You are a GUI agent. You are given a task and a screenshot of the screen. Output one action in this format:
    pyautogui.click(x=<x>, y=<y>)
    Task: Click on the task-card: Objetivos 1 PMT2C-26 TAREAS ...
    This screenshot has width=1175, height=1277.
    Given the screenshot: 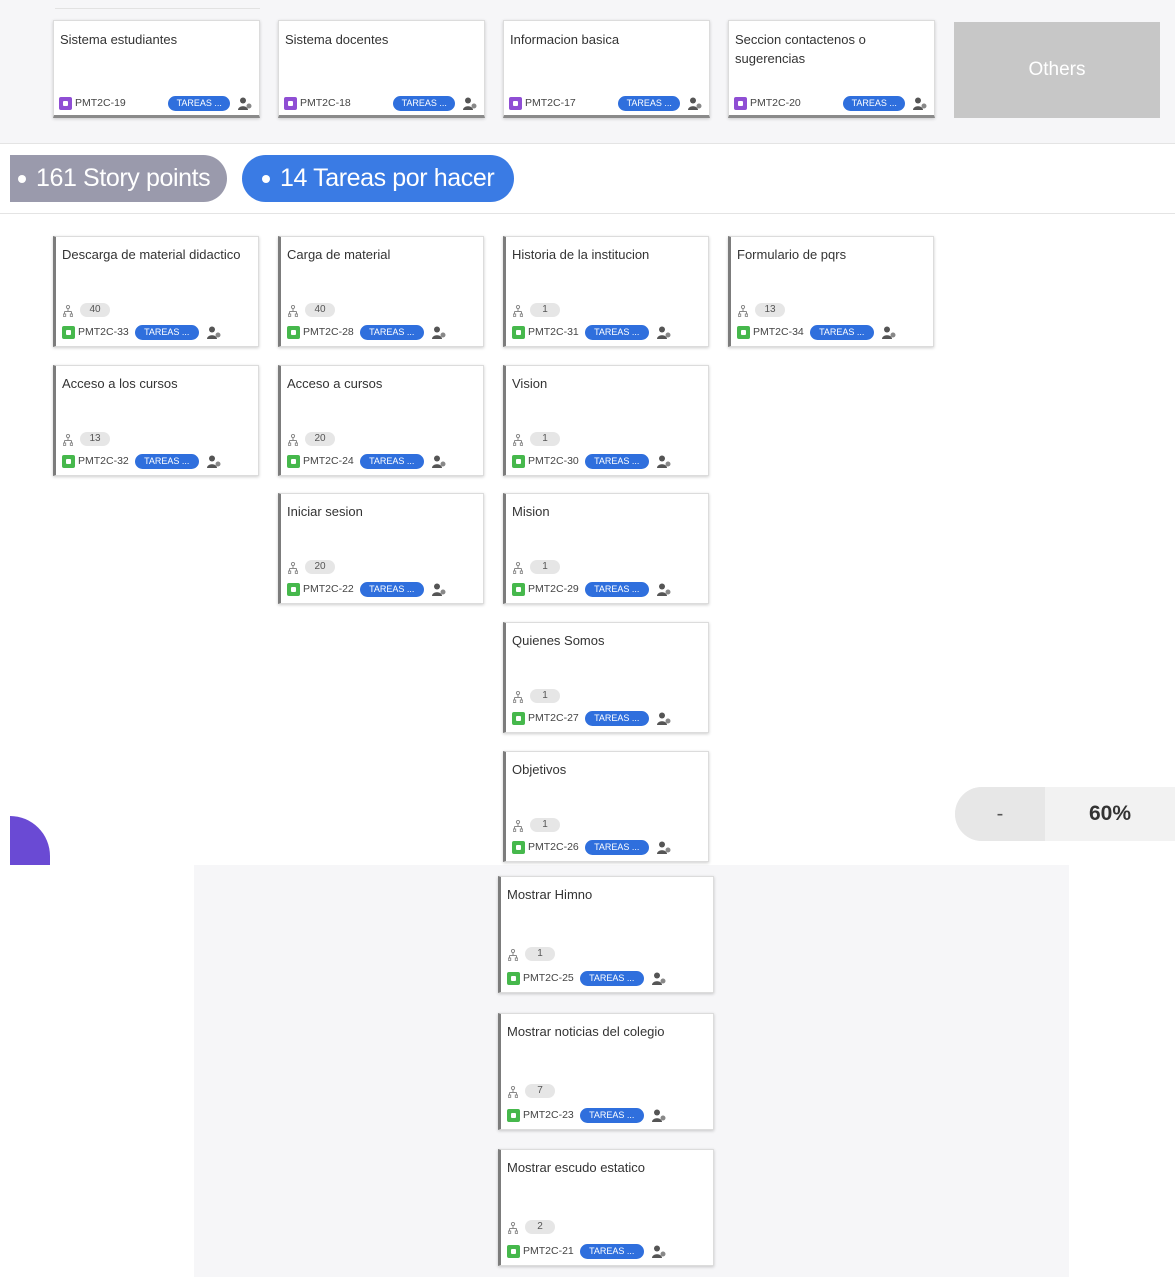 What is the action you would take?
    pyautogui.click(x=606, y=806)
    